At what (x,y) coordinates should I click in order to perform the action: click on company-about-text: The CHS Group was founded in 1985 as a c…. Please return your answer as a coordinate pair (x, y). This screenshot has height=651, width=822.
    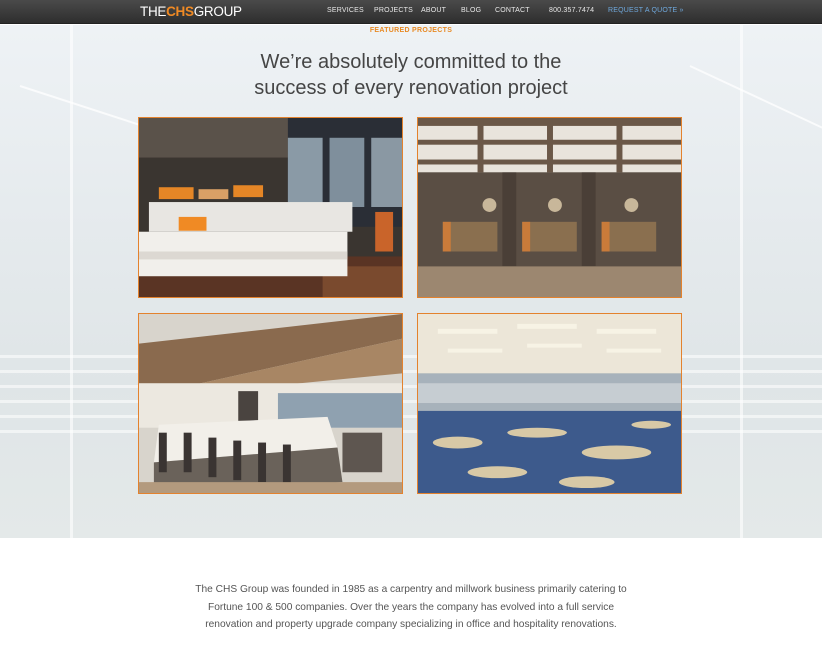
    Looking at the image, I should click on (411, 607).